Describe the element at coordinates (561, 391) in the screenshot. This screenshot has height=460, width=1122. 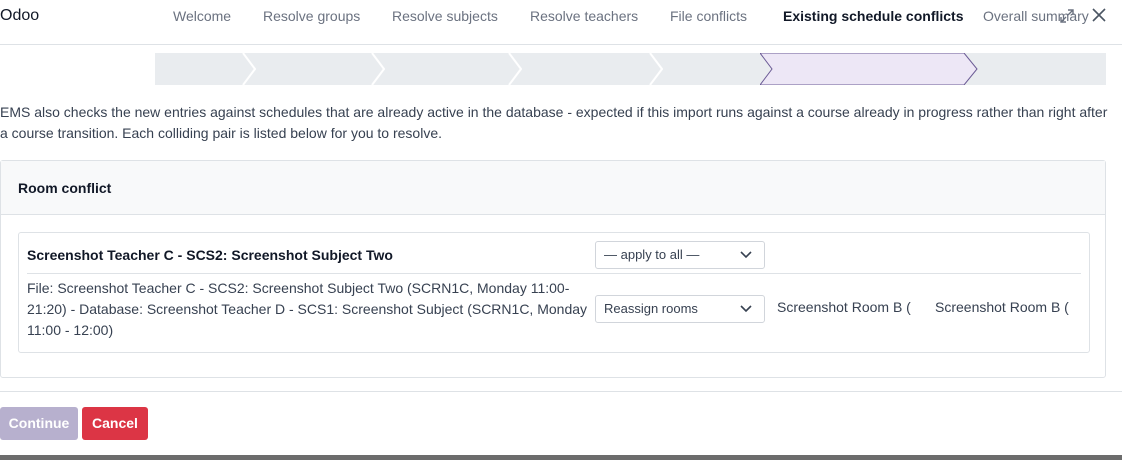
I see `footer-divider` at that location.